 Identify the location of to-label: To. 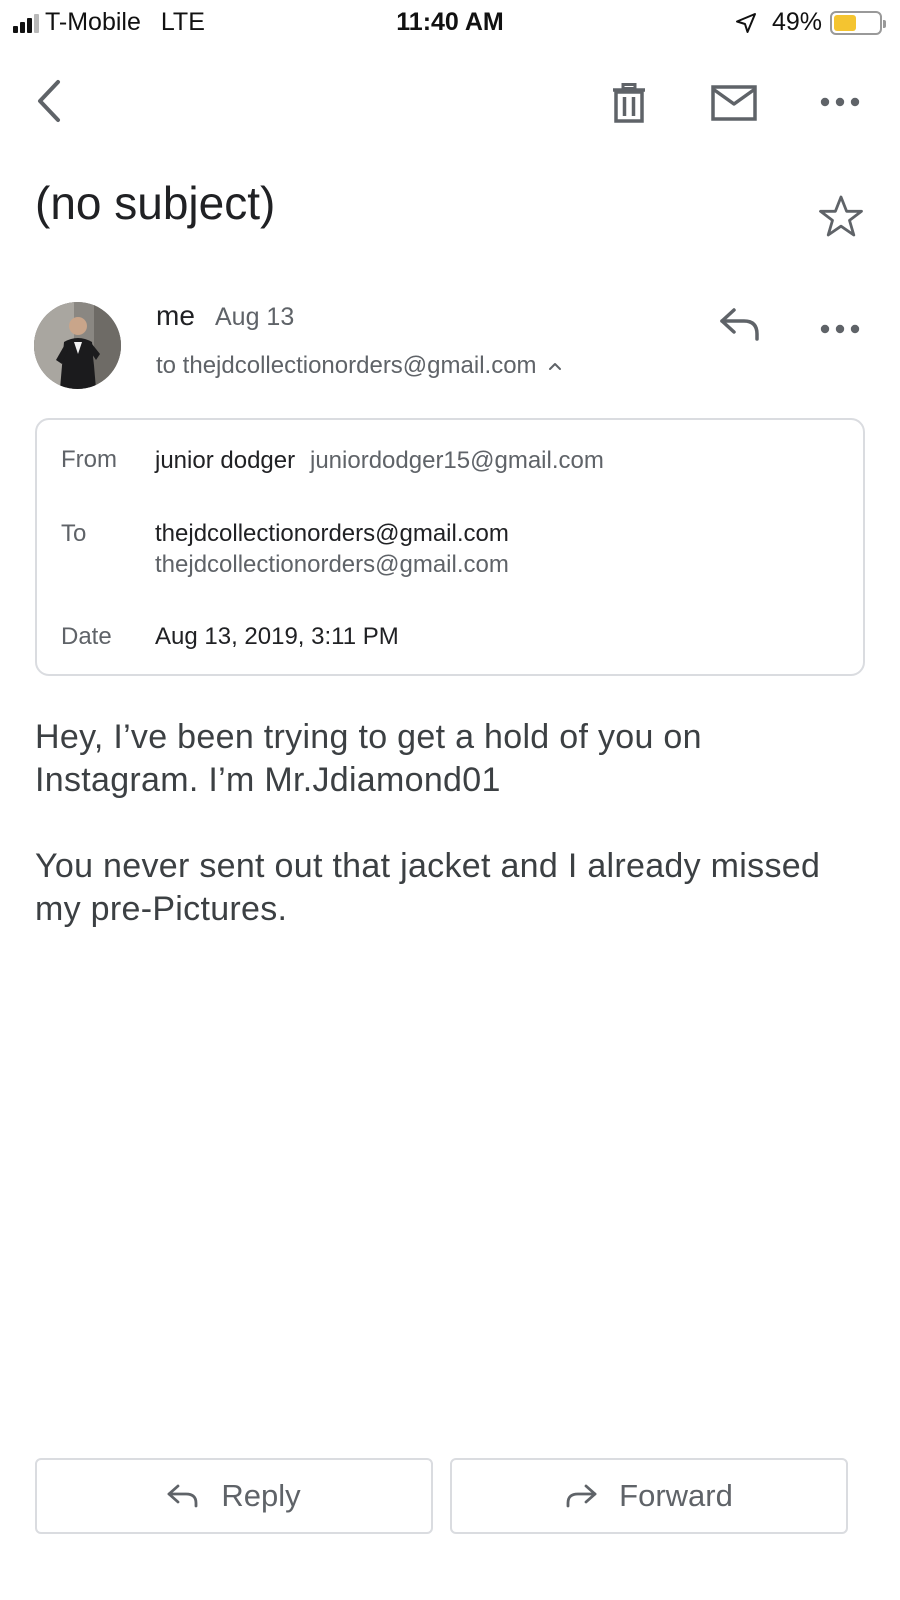
(74, 533).